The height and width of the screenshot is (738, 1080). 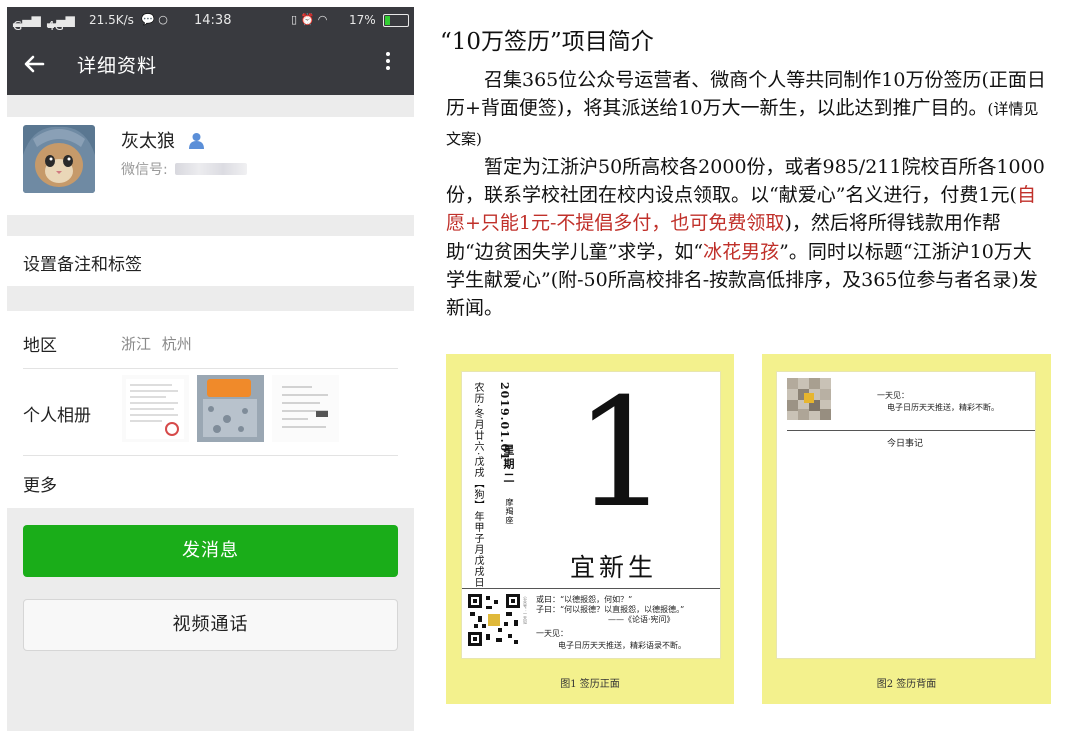 What do you see at coordinates (40, 483) in the screenshot?
I see `more-label: 更多` at bounding box center [40, 483].